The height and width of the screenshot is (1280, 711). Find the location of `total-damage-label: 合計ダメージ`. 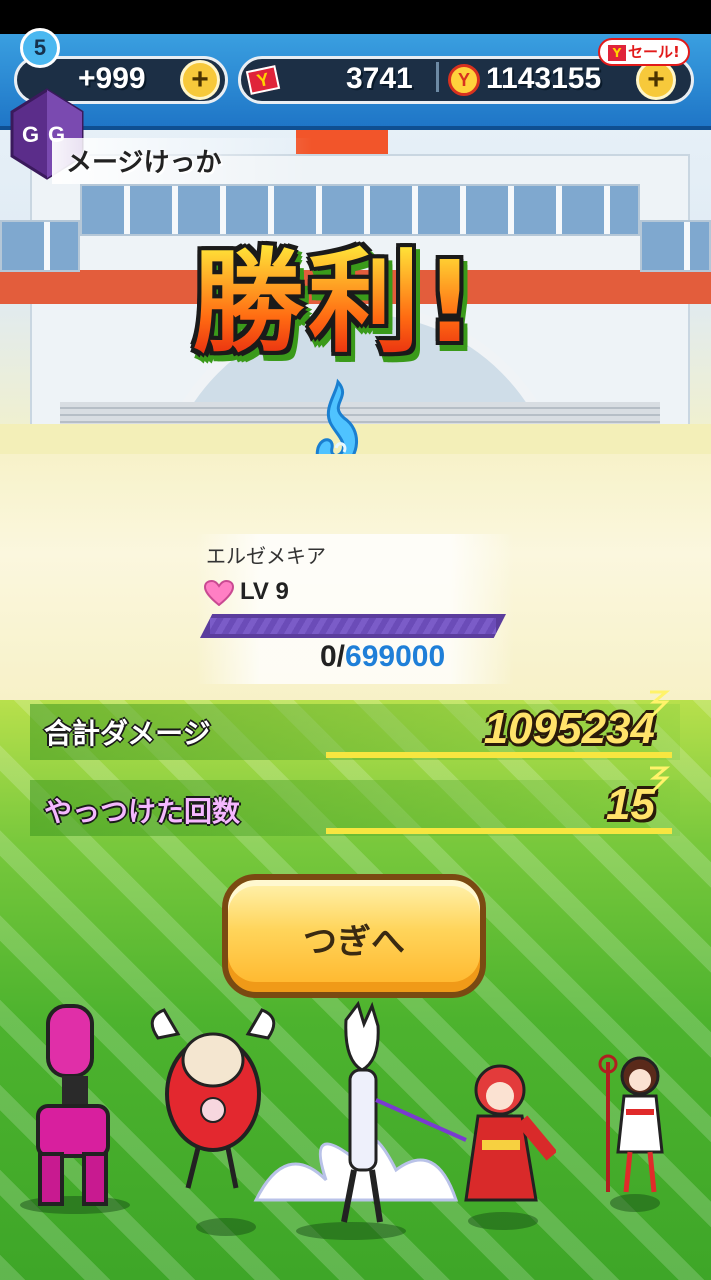

total-damage-label: 合計ダメージ is located at coordinates (127, 733).